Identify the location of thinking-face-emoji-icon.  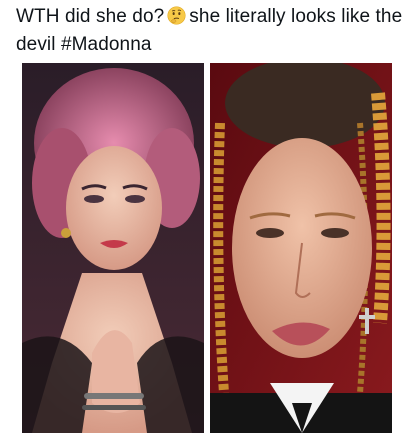
(176, 15).